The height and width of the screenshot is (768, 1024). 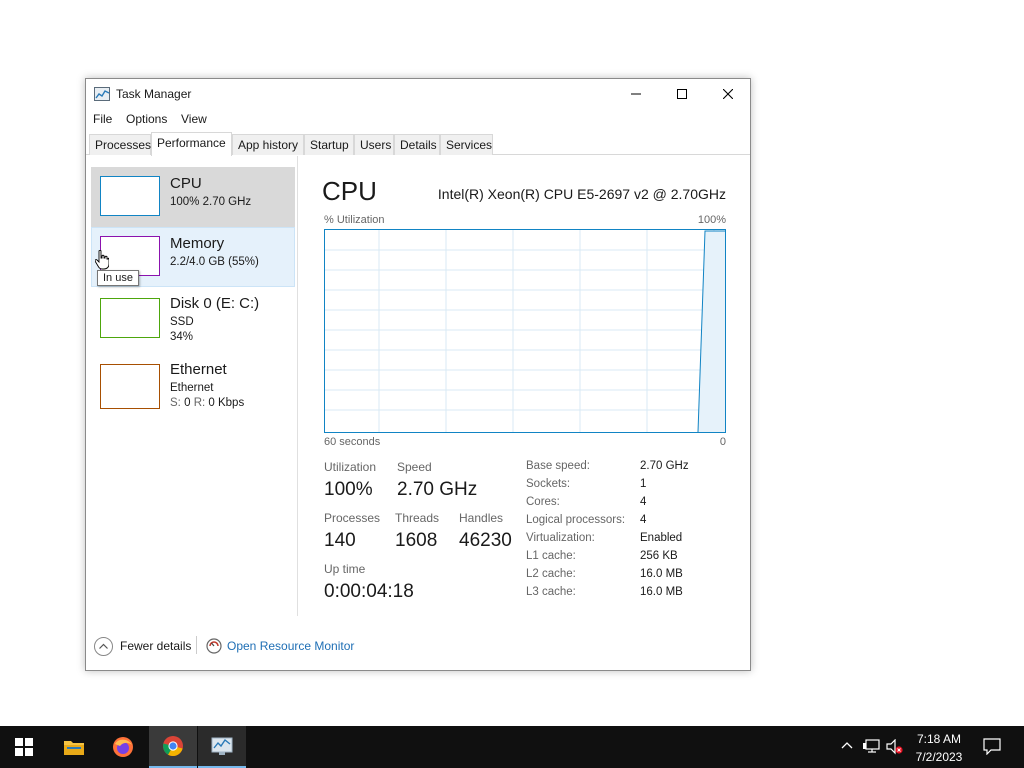 I want to click on send-value: 0, so click(x=187, y=403).